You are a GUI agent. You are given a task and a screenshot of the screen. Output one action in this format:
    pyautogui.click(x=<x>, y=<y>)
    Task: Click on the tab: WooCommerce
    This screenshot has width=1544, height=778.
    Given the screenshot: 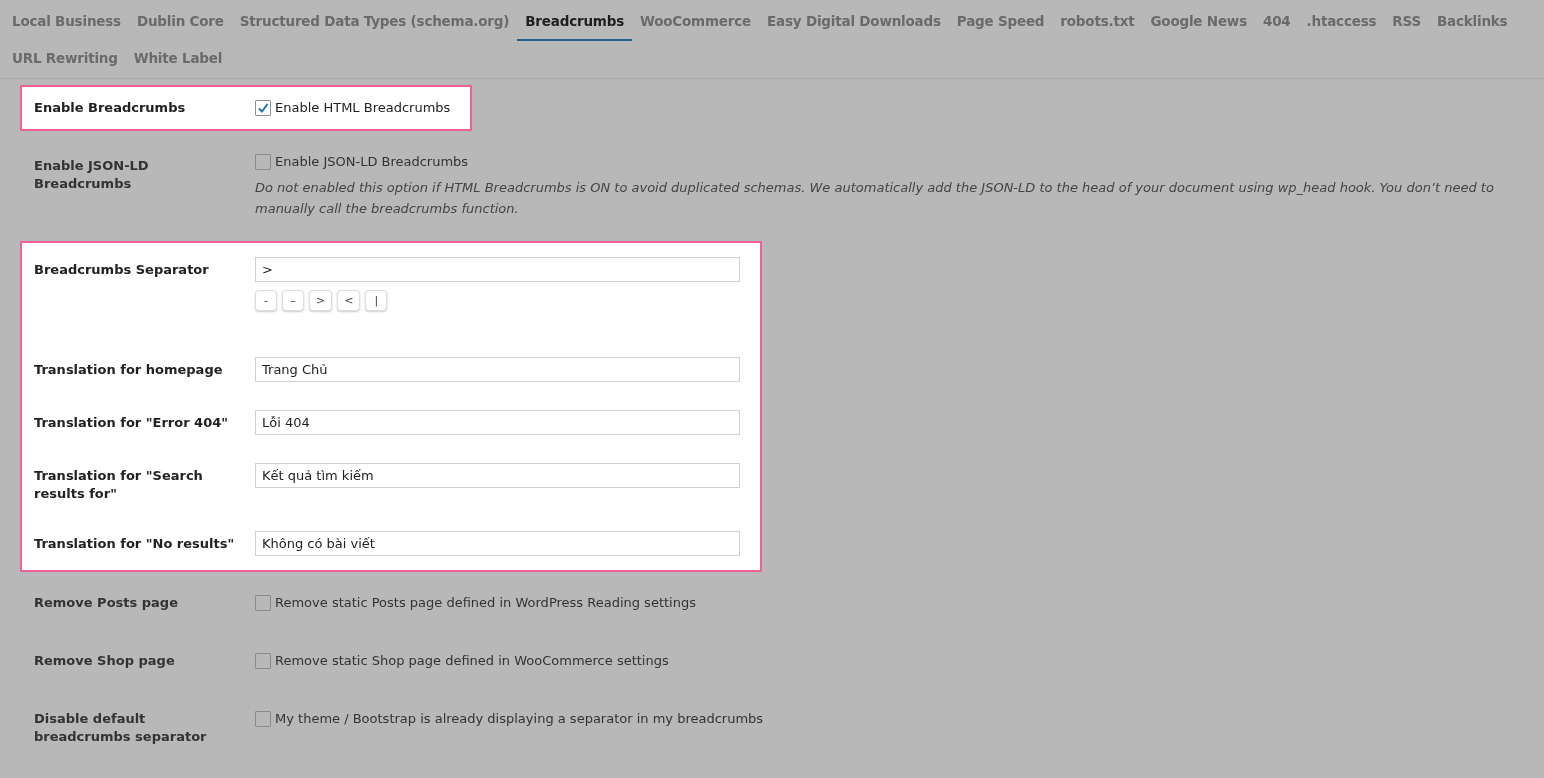 What is the action you would take?
    pyautogui.click(x=695, y=22)
    